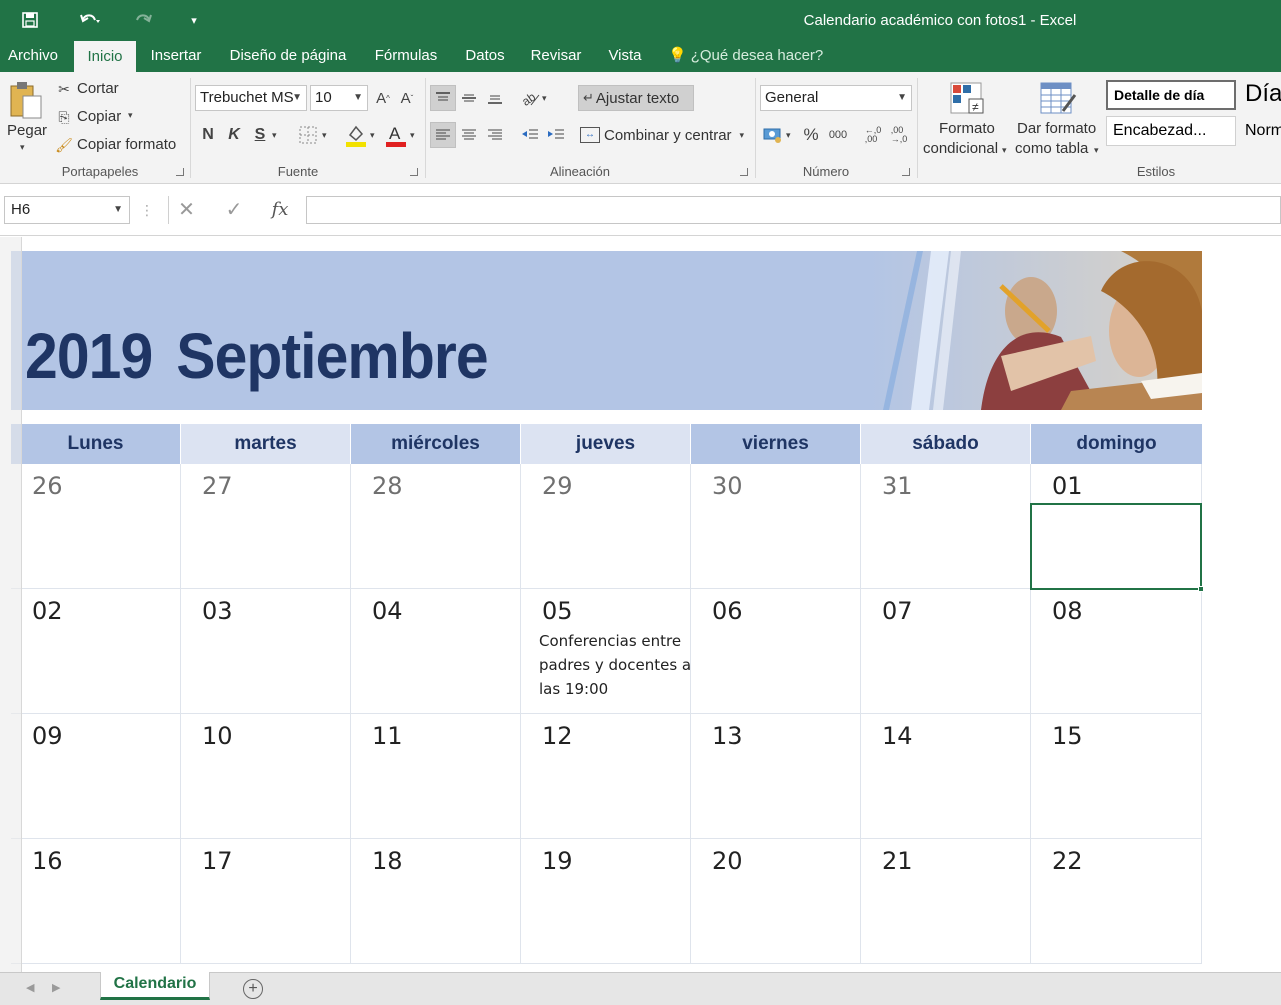 The width and height of the screenshot is (1281, 1005). I want to click on shrink-font-icon: Aˇ, so click(407, 98).